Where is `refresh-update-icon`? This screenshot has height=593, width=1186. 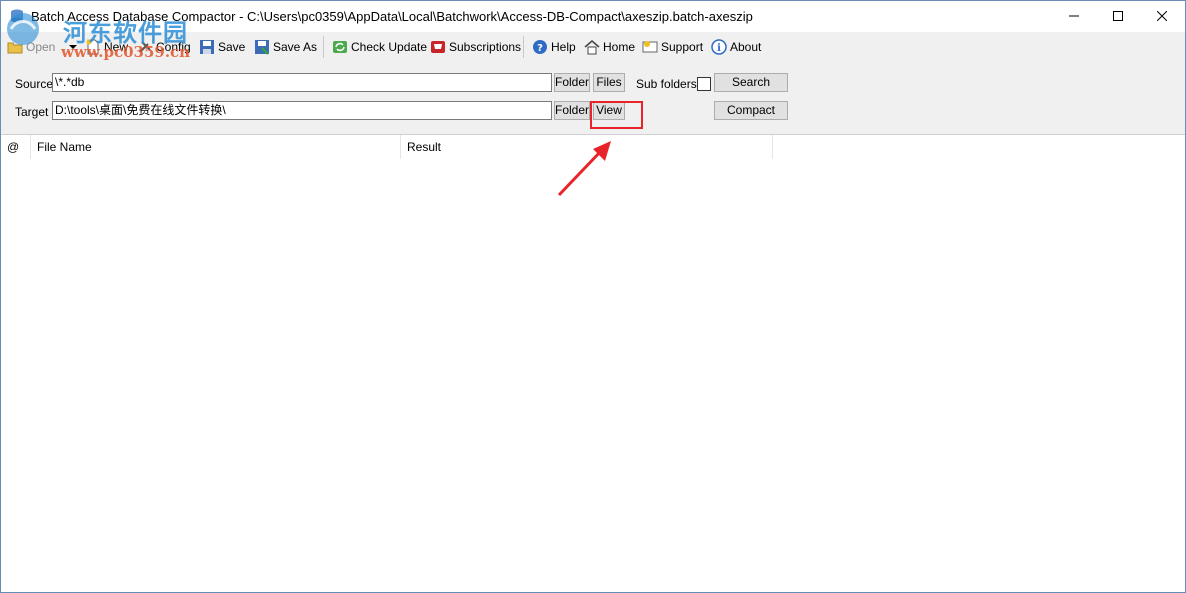
refresh-update-icon is located at coordinates (340, 47).